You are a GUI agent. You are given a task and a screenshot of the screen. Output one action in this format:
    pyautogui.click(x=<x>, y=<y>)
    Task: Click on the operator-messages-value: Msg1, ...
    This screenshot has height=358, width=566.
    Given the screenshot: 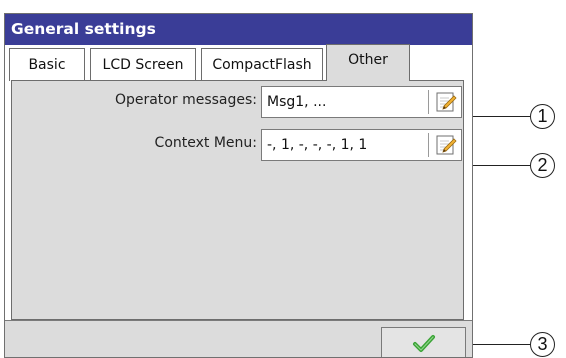 What is the action you would take?
    pyautogui.click(x=297, y=102)
    